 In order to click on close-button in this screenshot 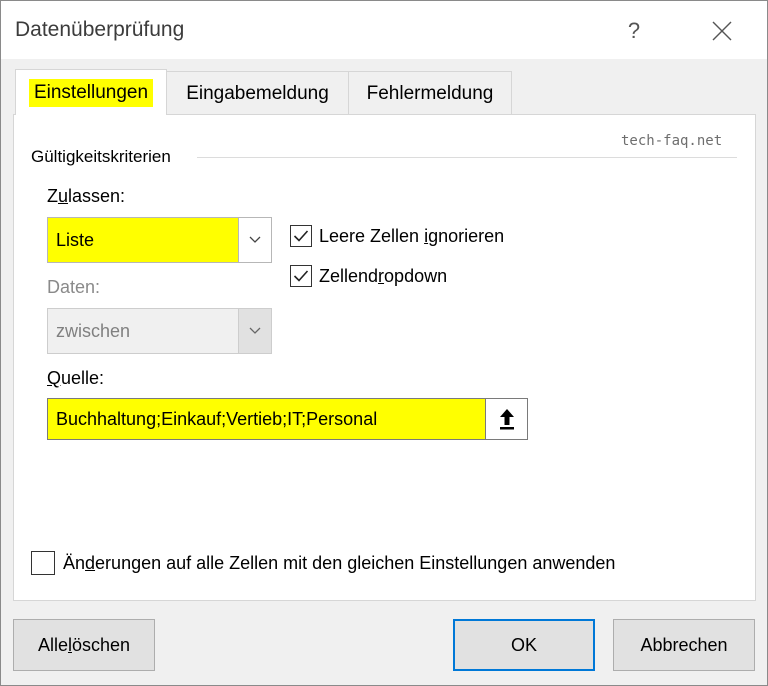, I will do `click(722, 31)`.